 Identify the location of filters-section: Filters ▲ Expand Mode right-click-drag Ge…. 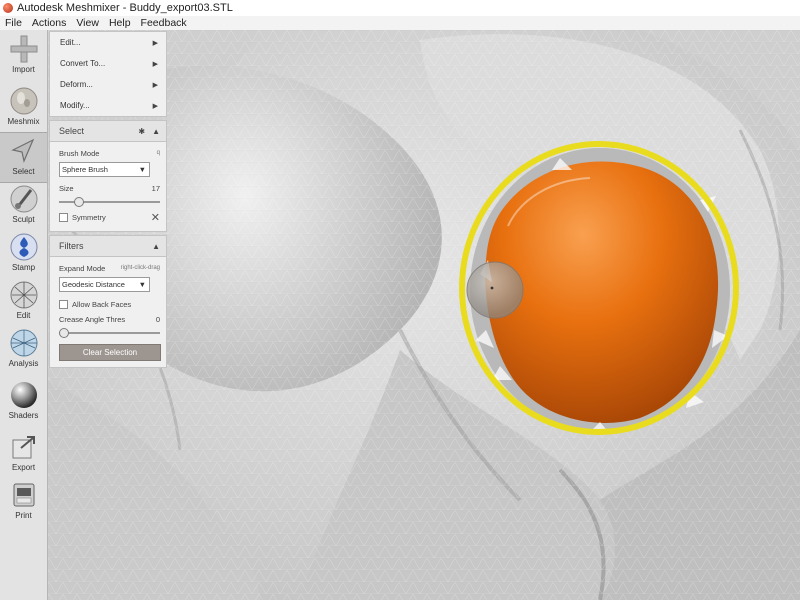
(108, 301).